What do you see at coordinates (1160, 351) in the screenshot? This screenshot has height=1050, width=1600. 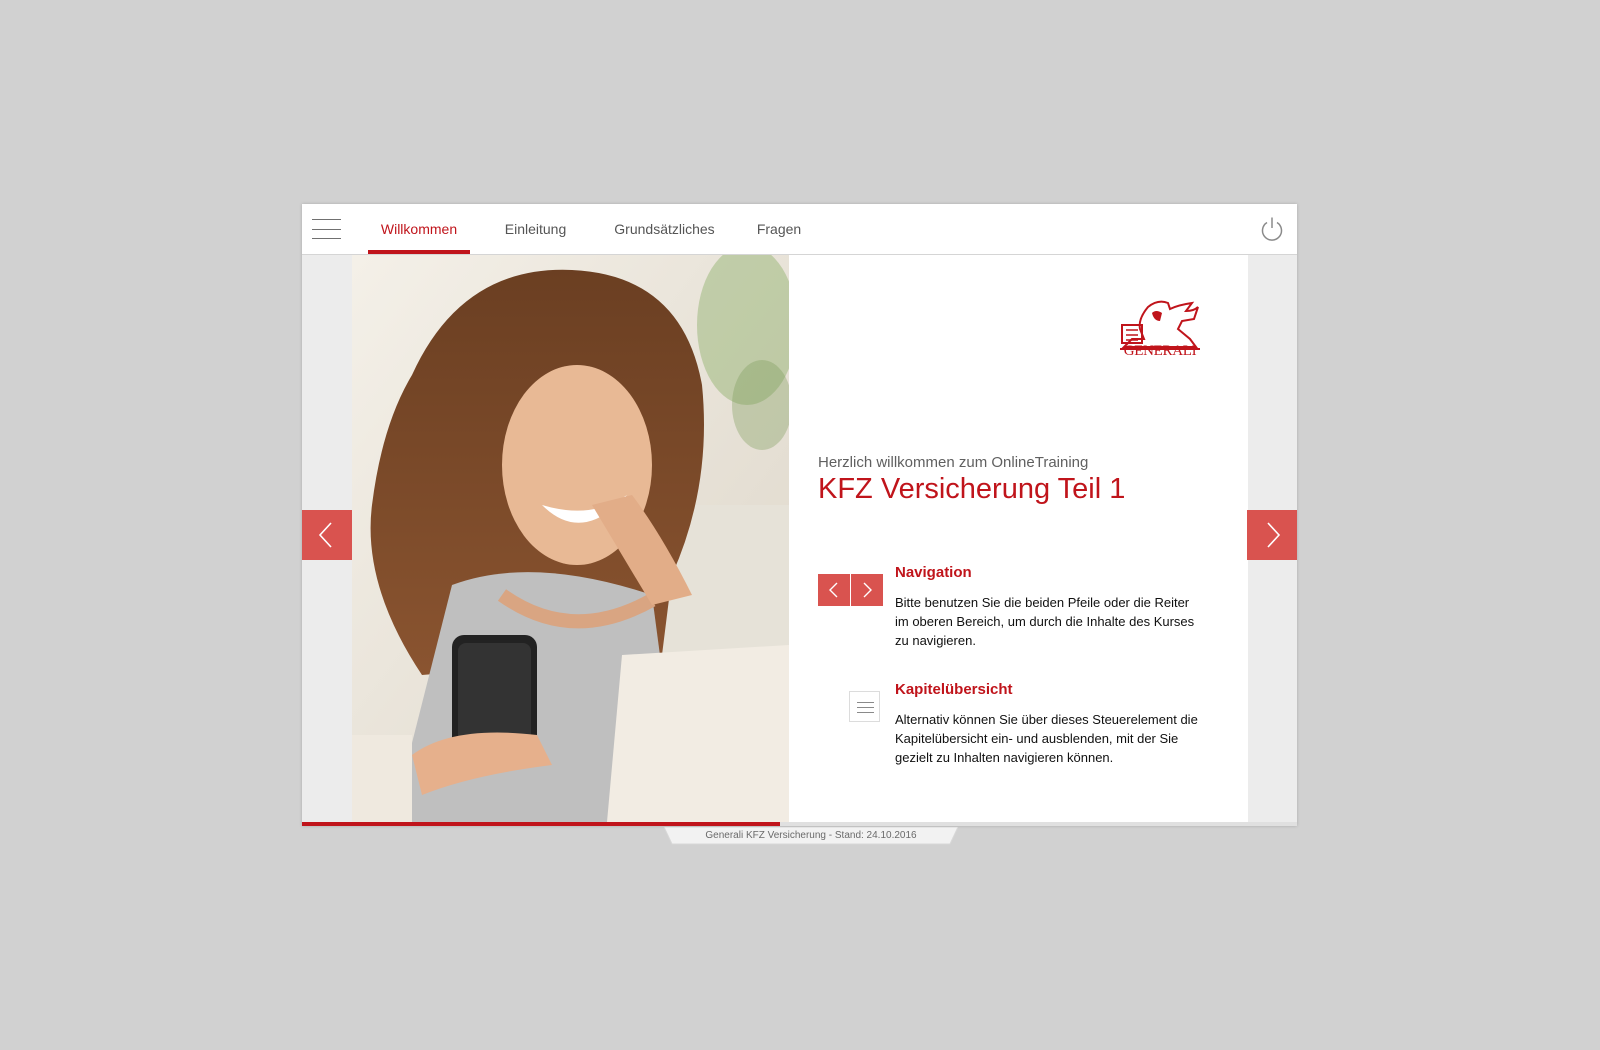 I see `generali-logo-text: GENERALI` at bounding box center [1160, 351].